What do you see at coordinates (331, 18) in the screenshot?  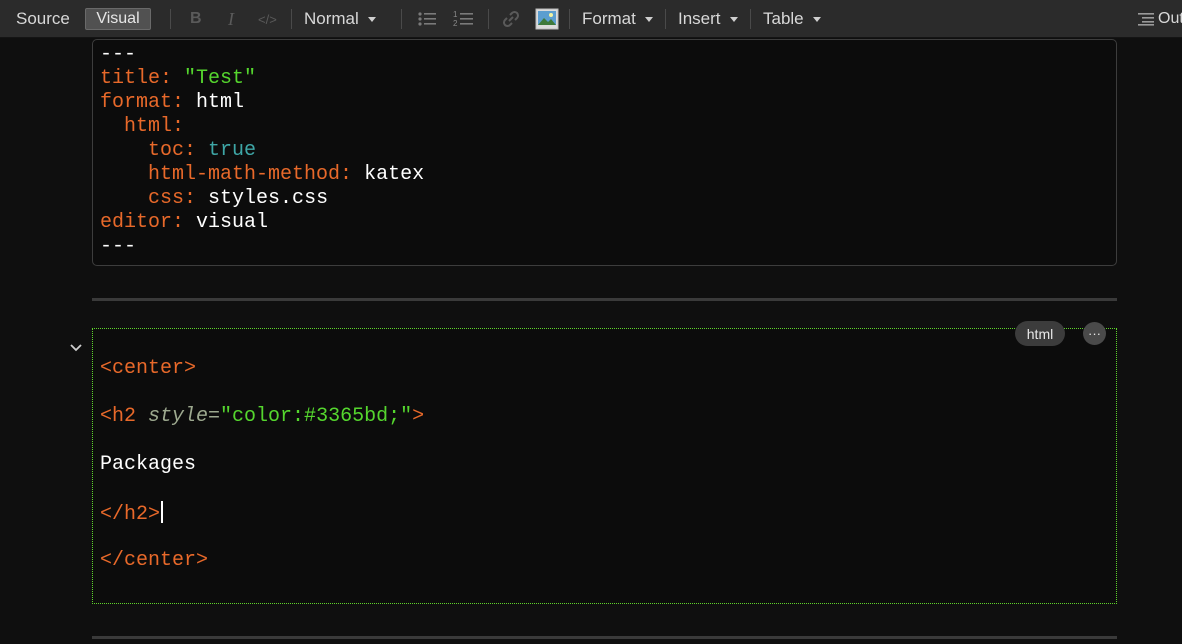 I see `paragraph-style-value: Normal` at bounding box center [331, 18].